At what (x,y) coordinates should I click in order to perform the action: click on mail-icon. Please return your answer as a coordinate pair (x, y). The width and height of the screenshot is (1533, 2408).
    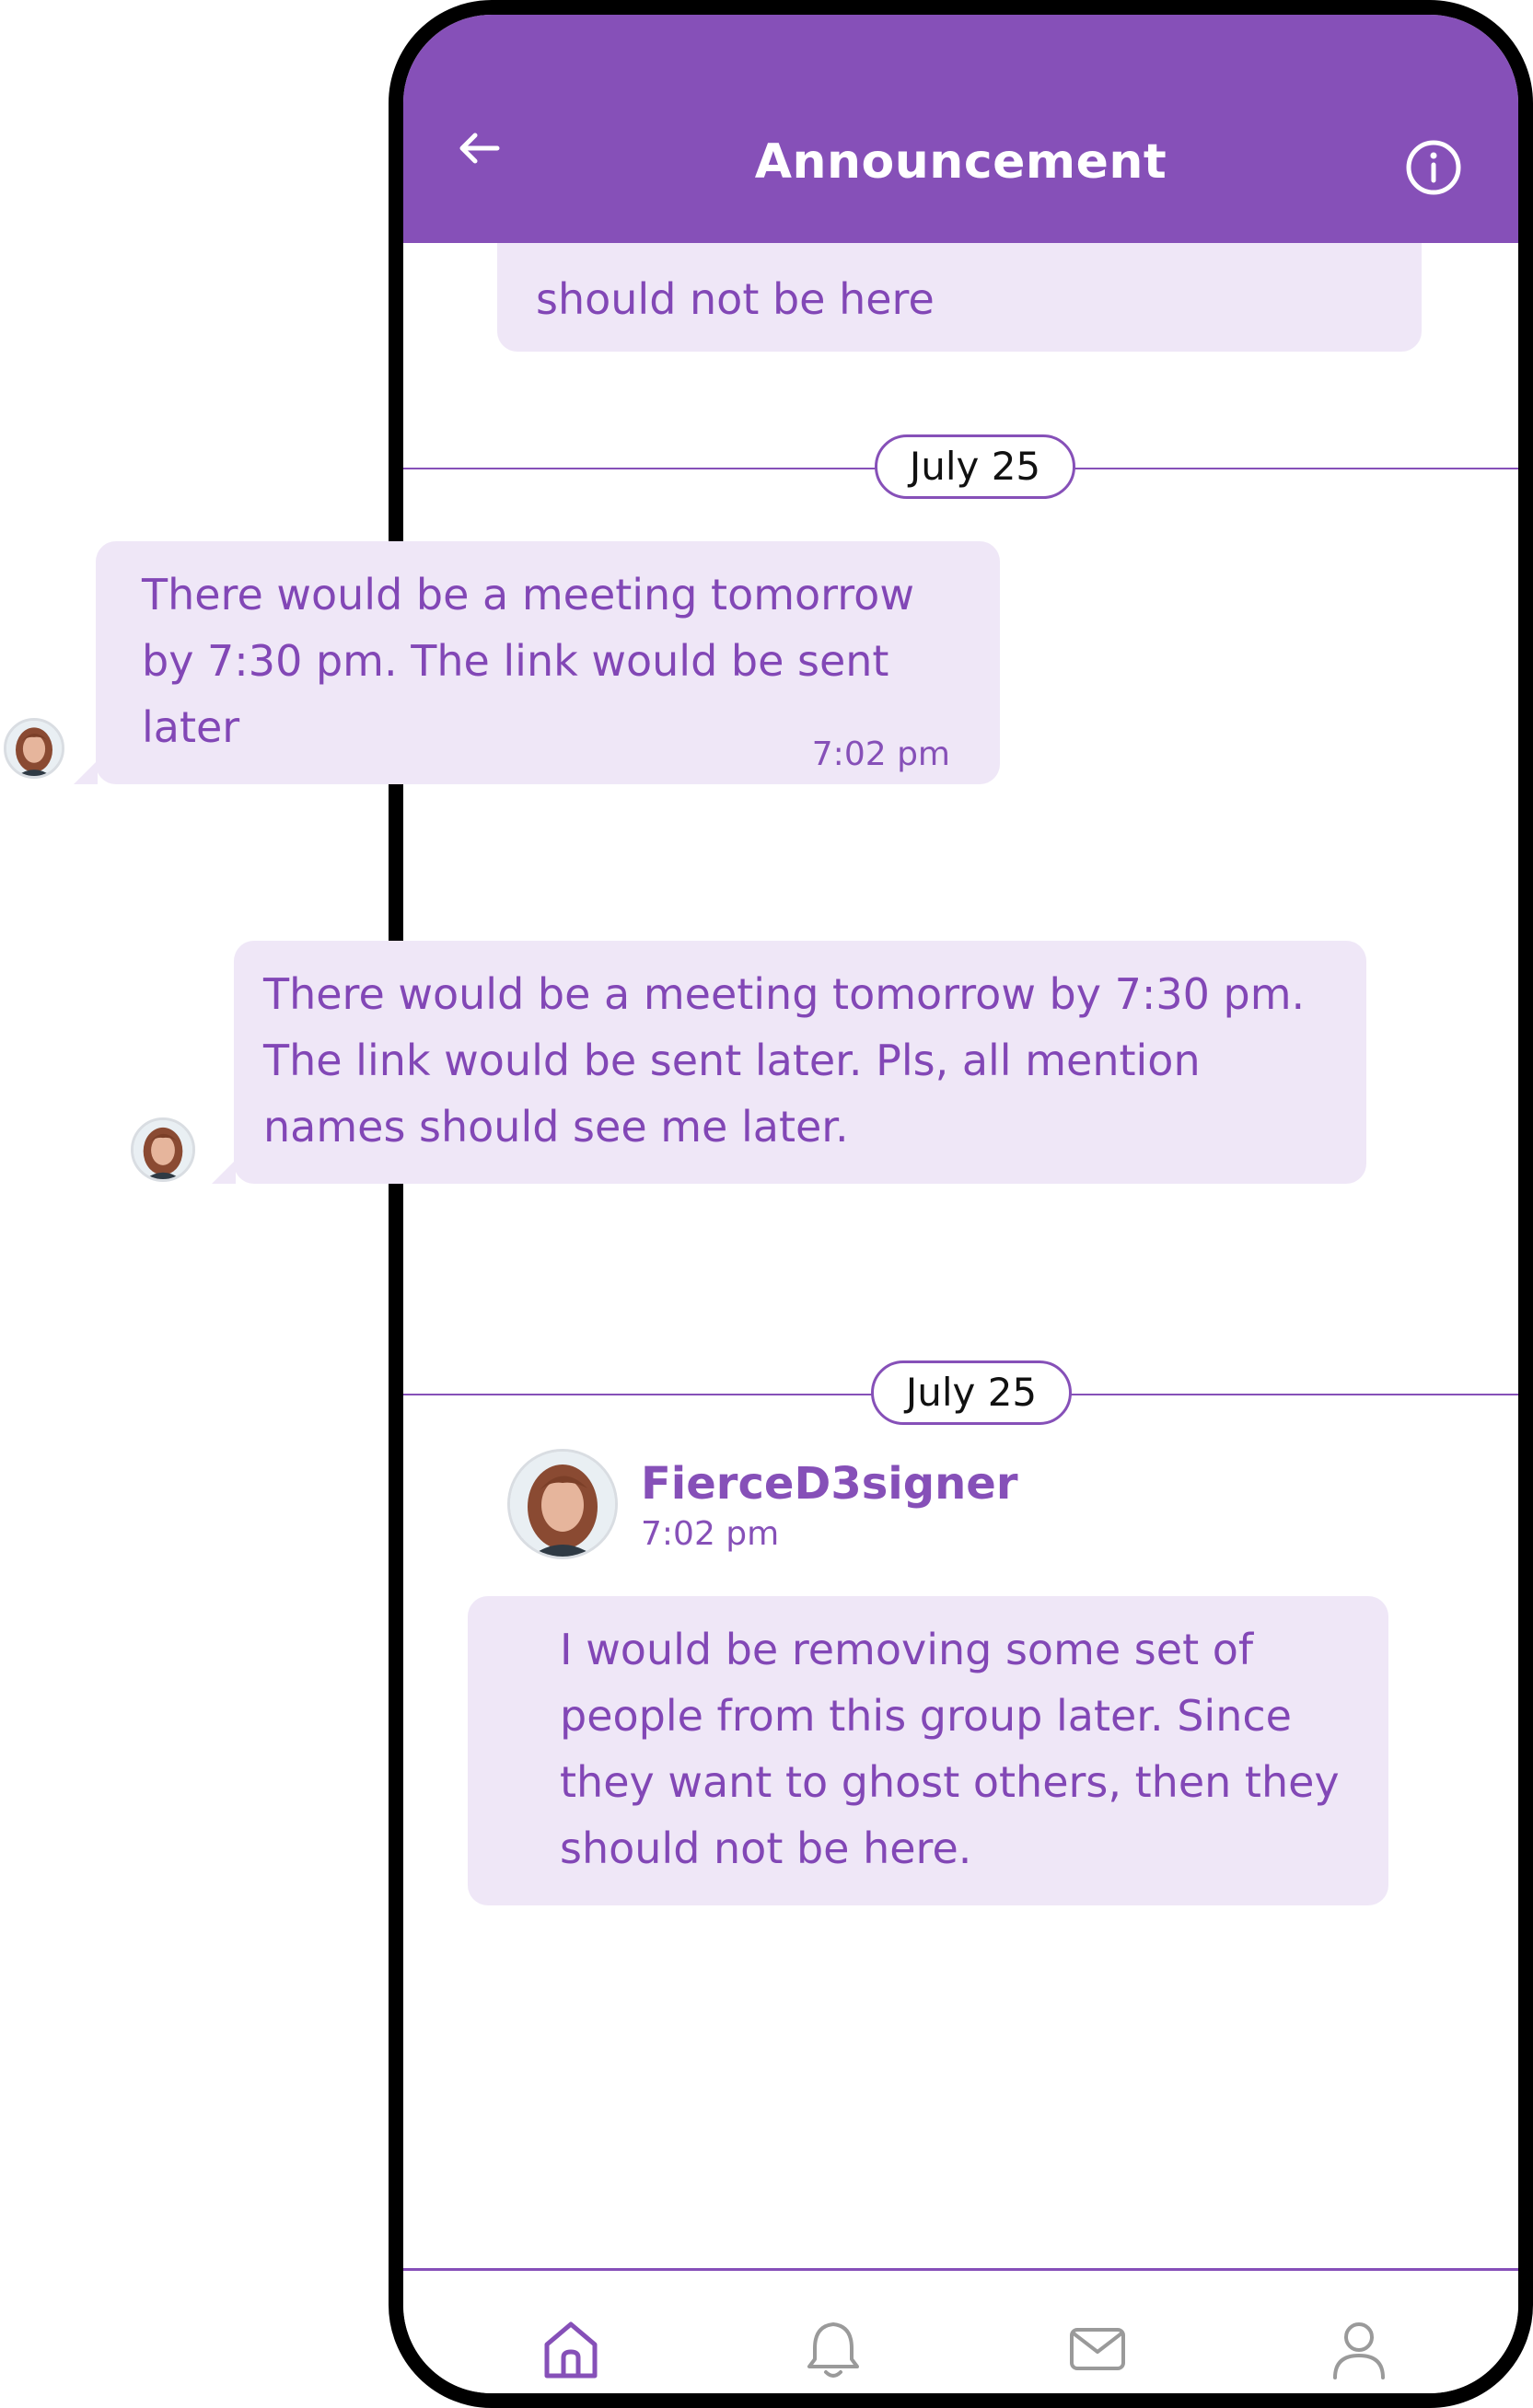
    Looking at the image, I should click on (1097, 2349).